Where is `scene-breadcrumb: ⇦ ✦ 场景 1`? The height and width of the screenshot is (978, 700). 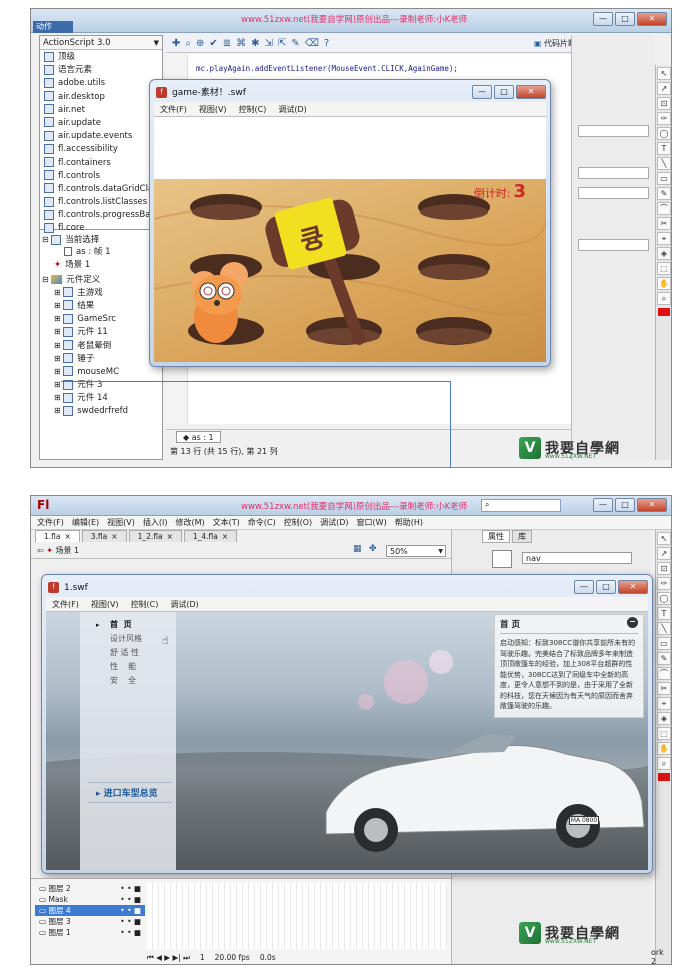 scene-breadcrumb: ⇦ ✦ 场景 1 is located at coordinates (58, 550).